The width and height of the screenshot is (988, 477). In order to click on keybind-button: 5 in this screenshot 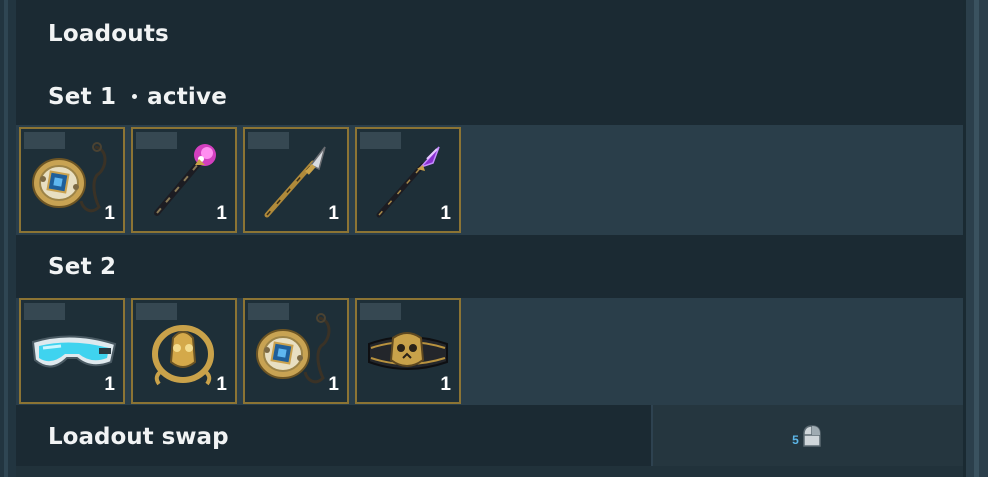, I will do `click(807, 435)`.